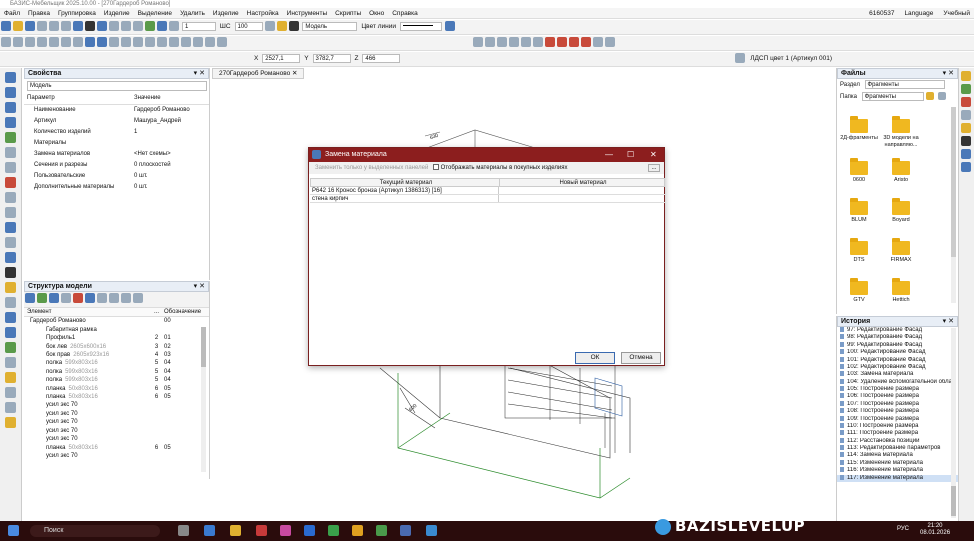  What do you see at coordinates (953, 423) in the screenshot?
I see `history-scrollbar` at bounding box center [953, 423].